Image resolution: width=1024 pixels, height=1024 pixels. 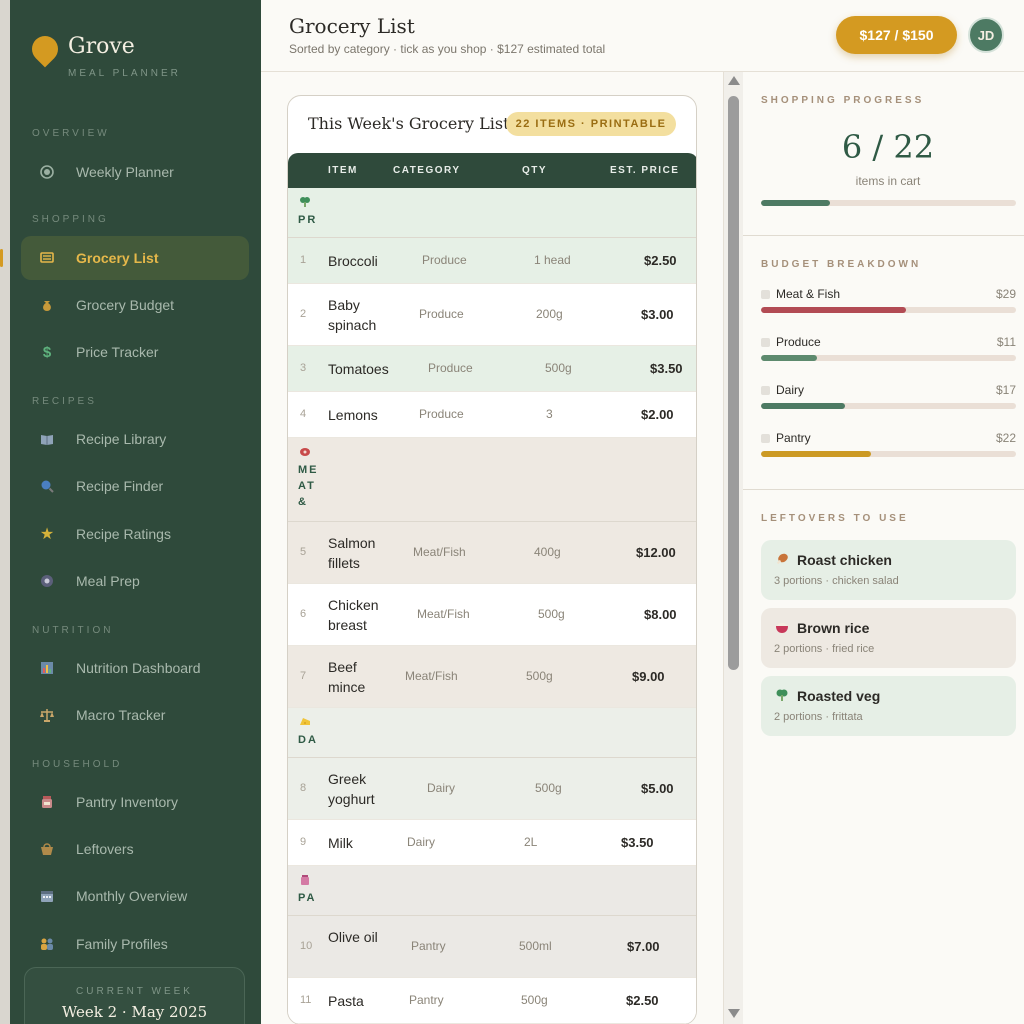 What do you see at coordinates (426, 1000) in the screenshot?
I see `item-category: Pantry` at bounding box center [426, 1000].